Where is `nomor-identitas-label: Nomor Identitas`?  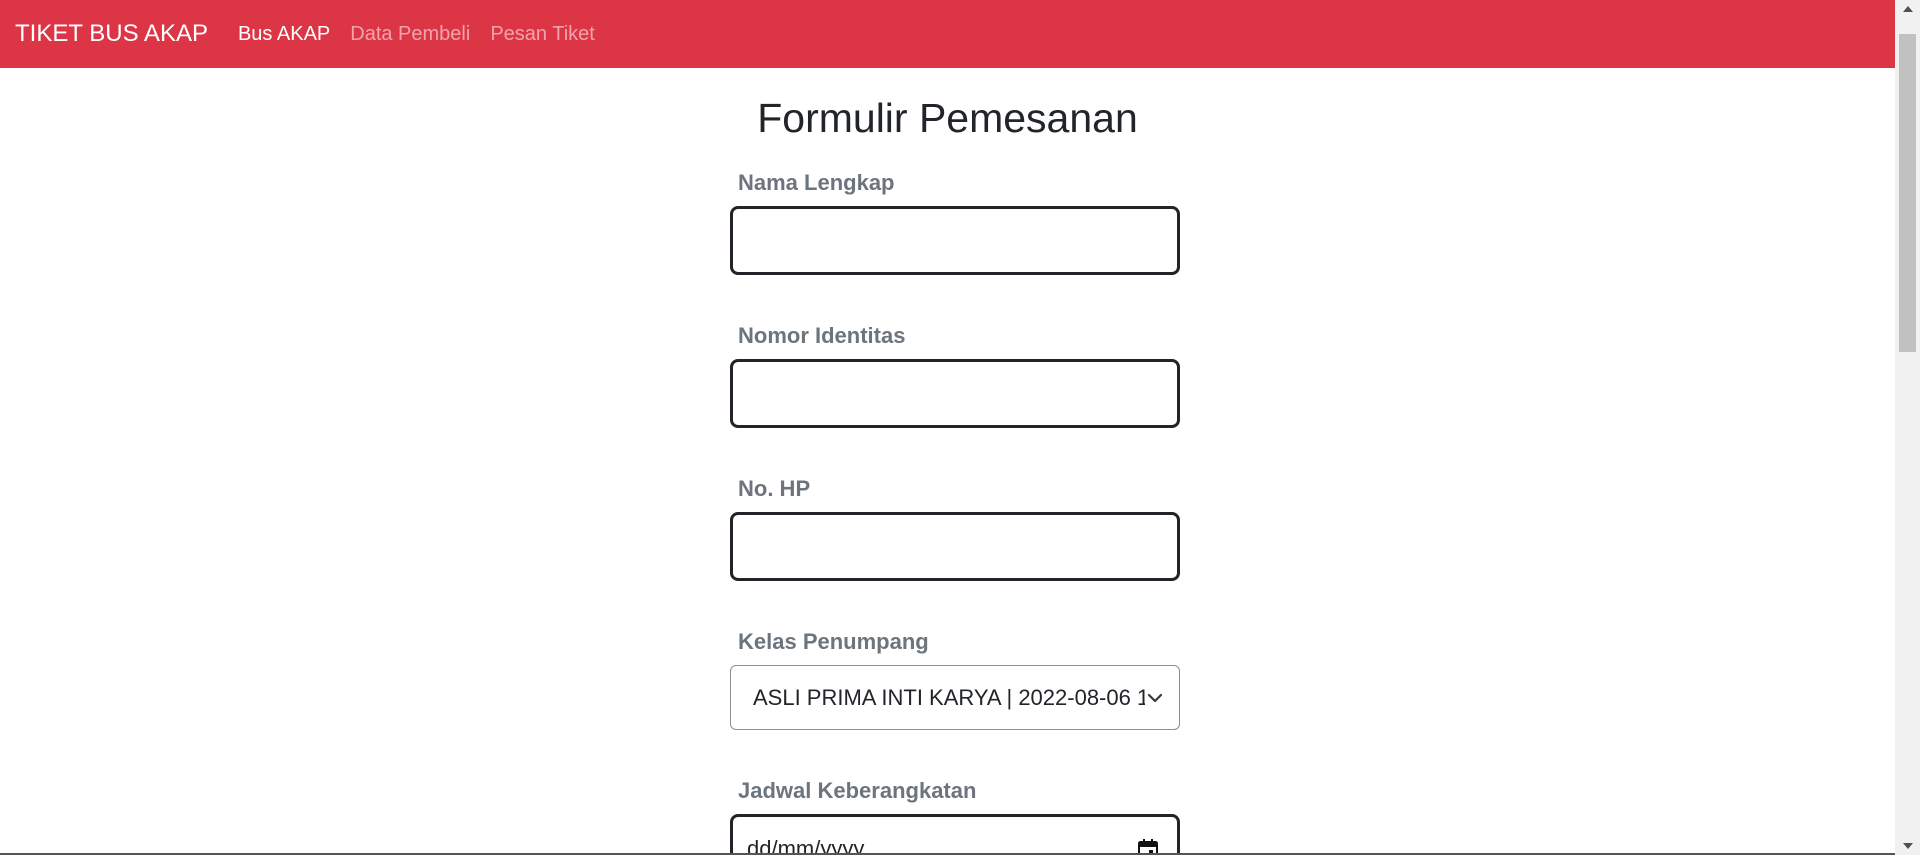
nomor-identitas-label: Nomor Identitas is located at coordinates (822, 335).